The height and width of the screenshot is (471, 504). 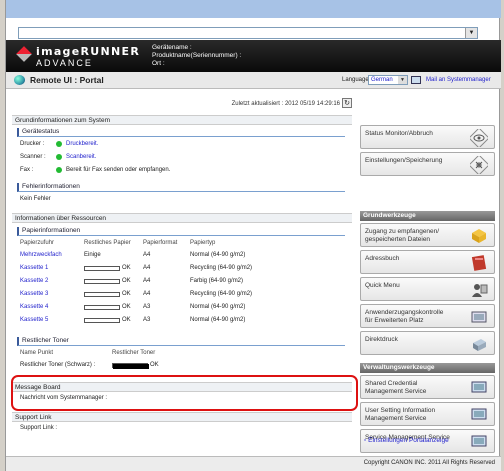 What do you see at coordinates (134, 353) in the screenshot?
I see `toner-header-remaining: Restlicher Toner` at bounding box center [134, 353].